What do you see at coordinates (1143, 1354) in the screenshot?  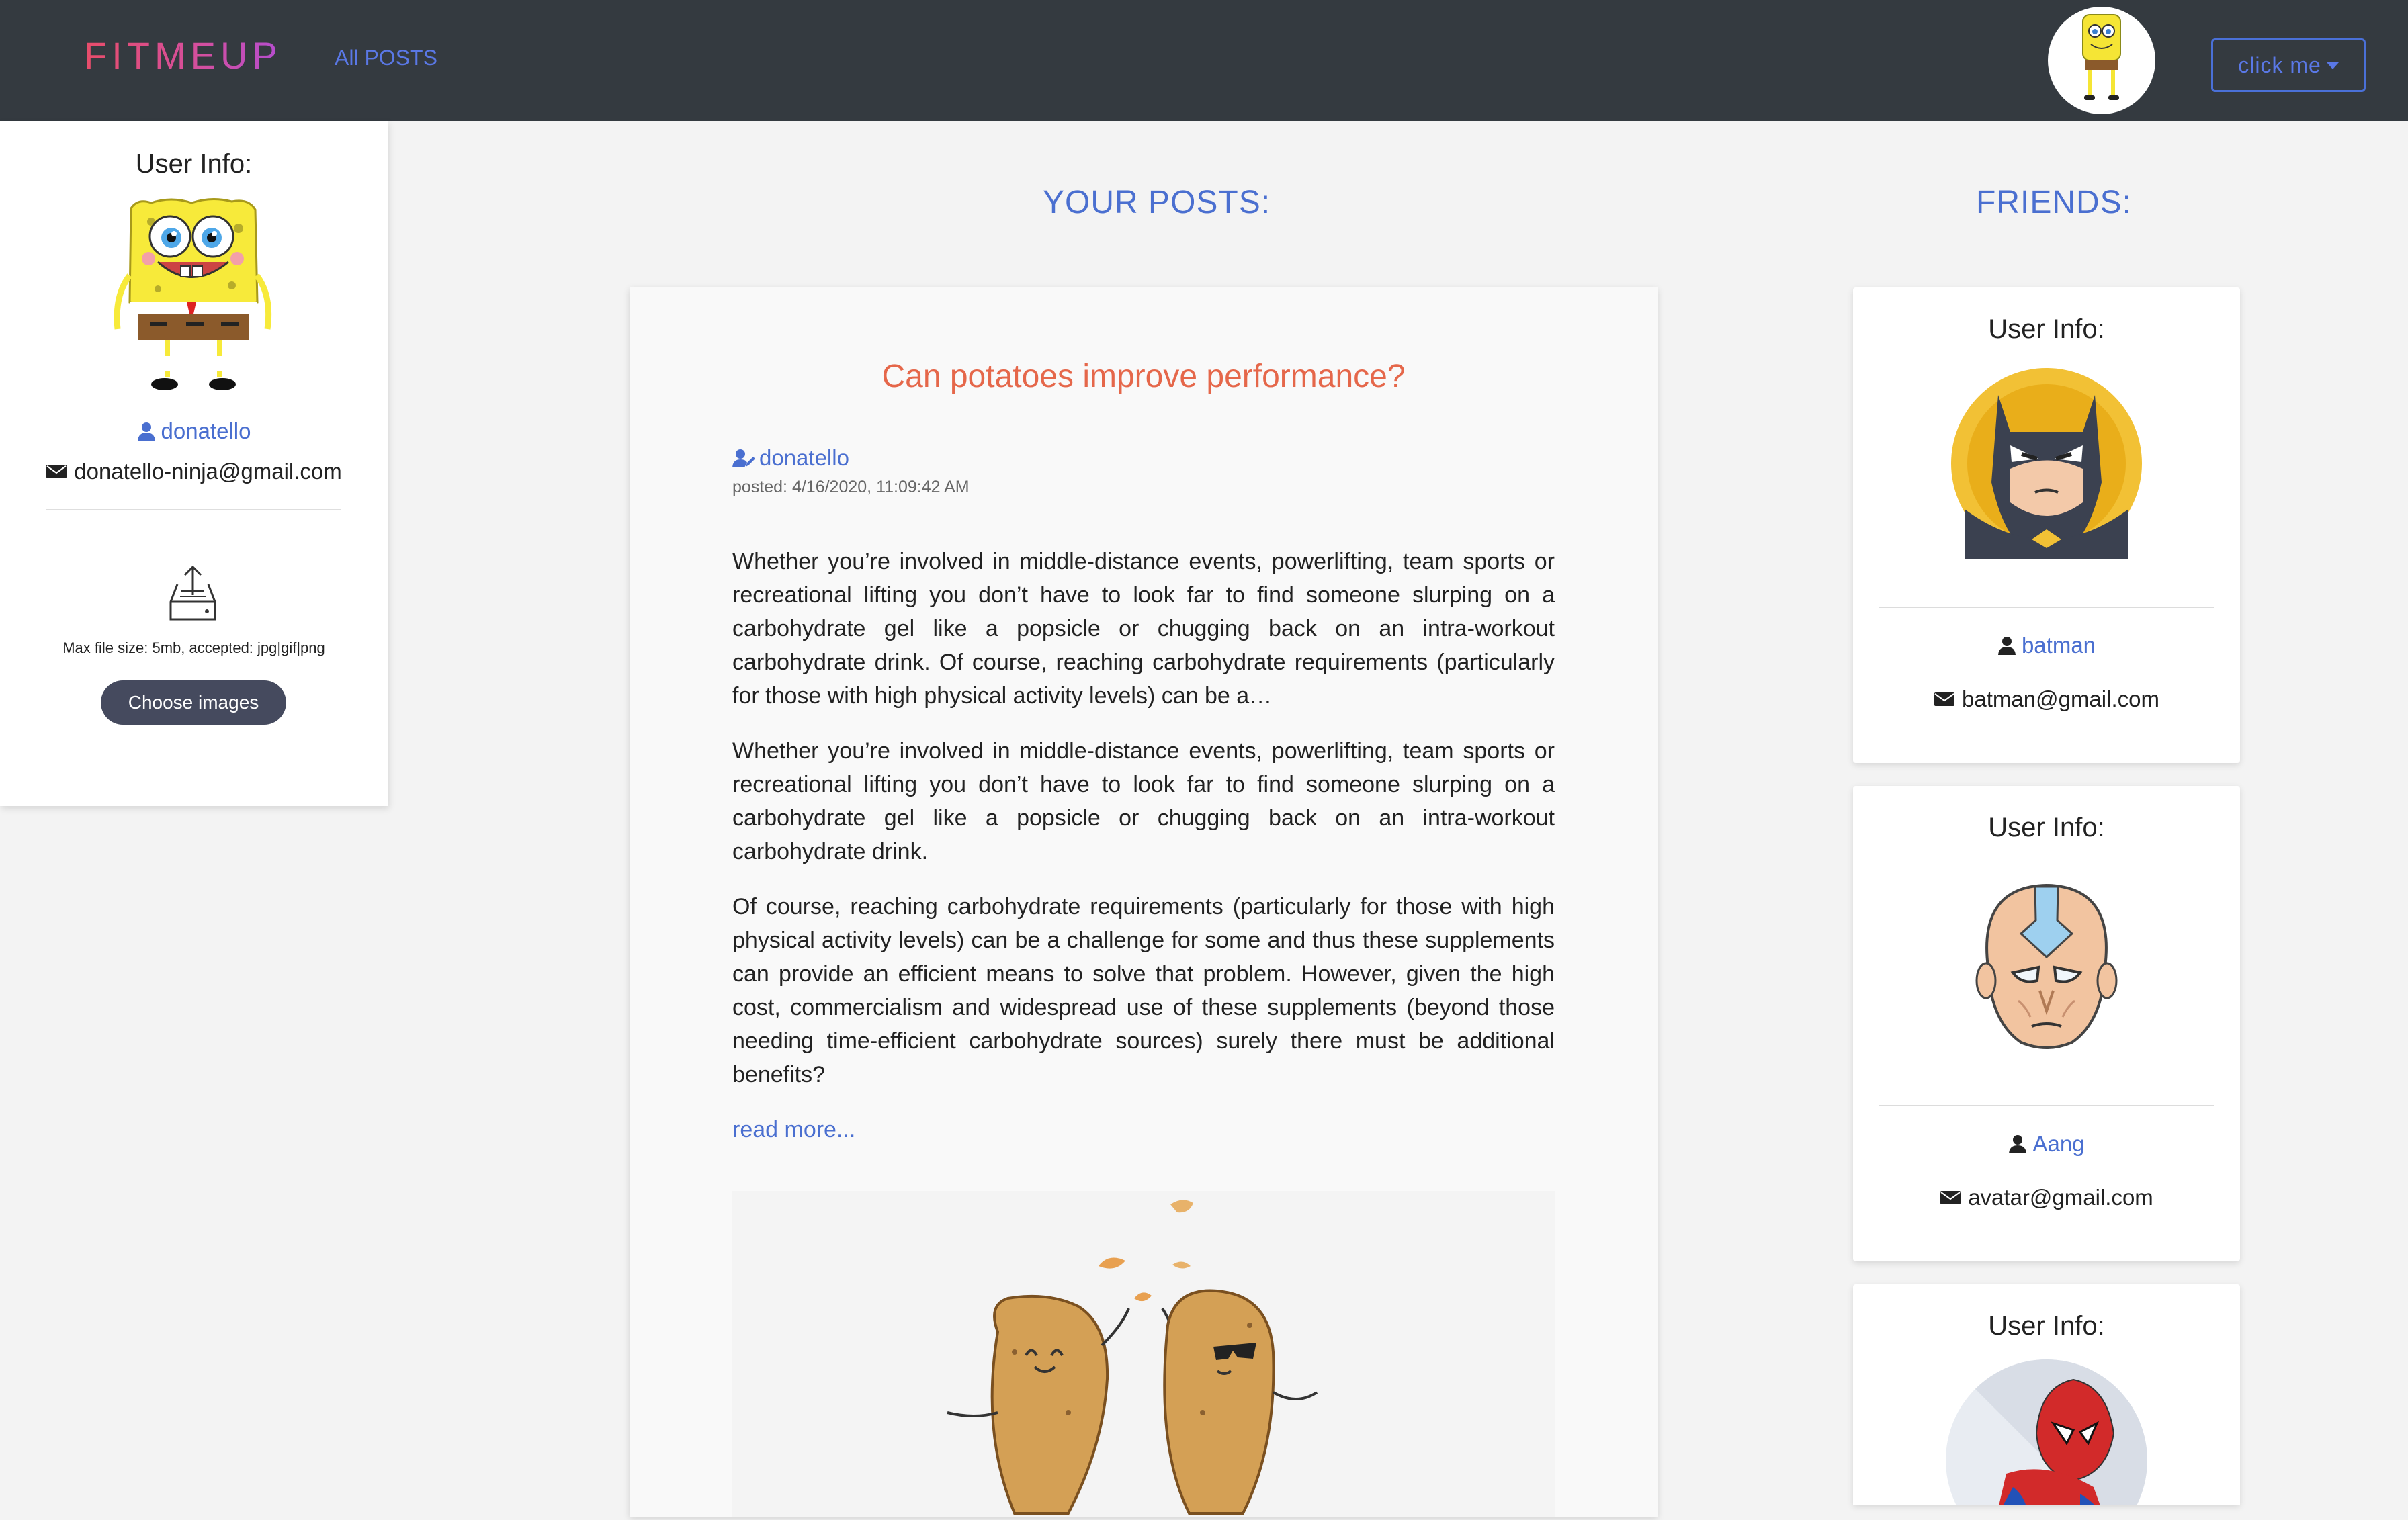 I see `post-image` at bounding box center [1143, 1354].